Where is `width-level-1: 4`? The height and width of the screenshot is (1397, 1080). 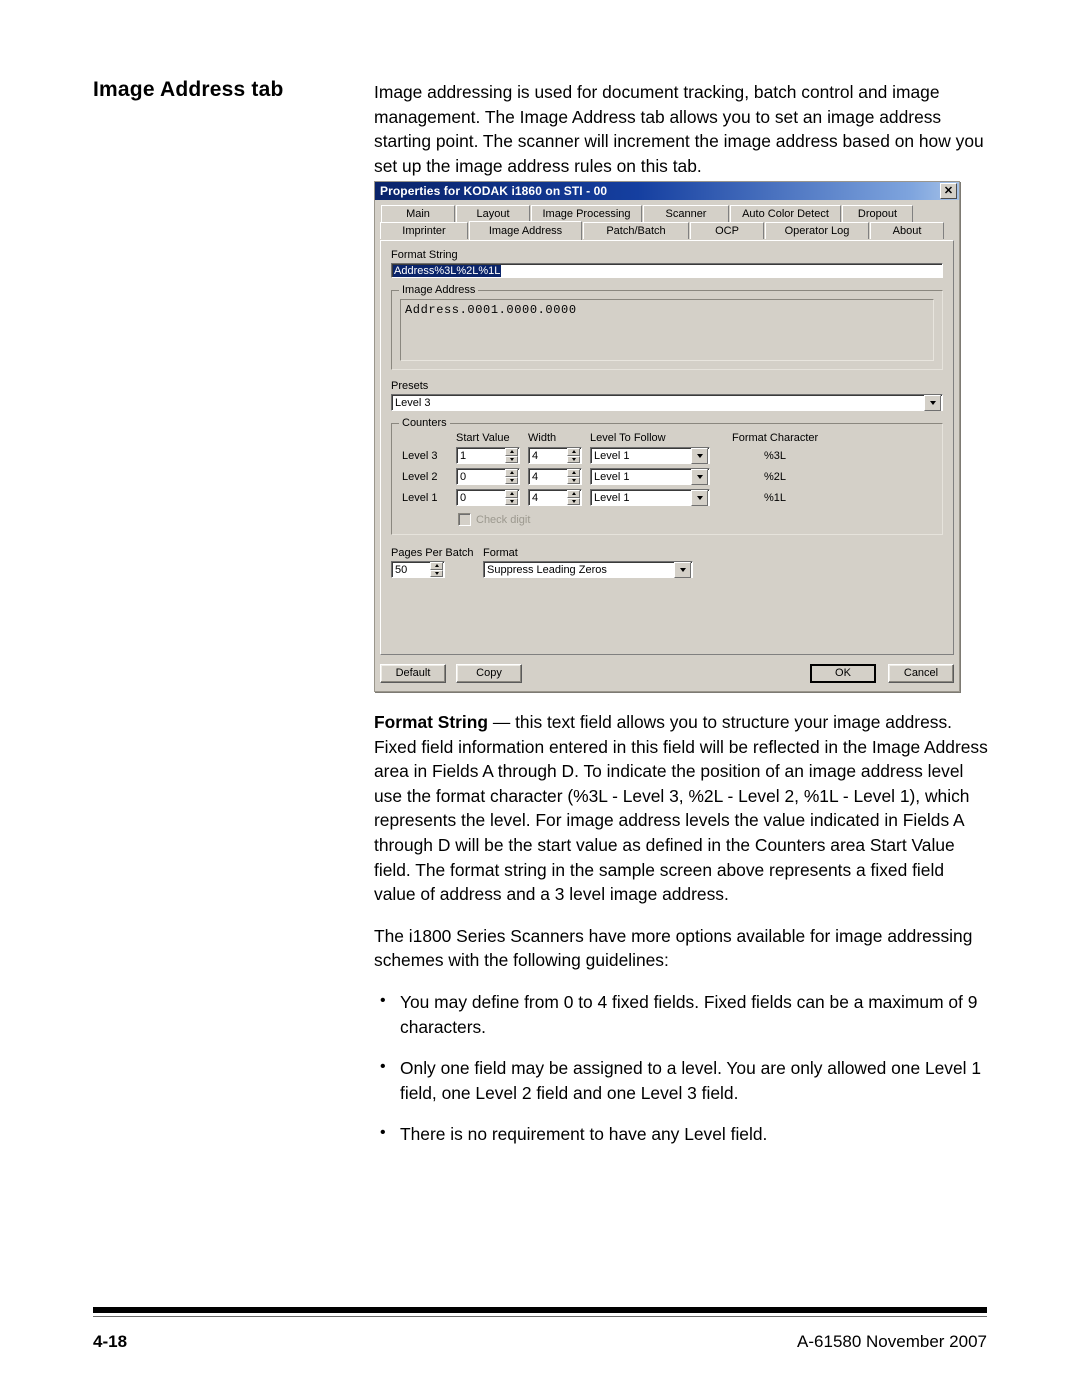 width-level-1: 4 is located at coordinates (535, 497).